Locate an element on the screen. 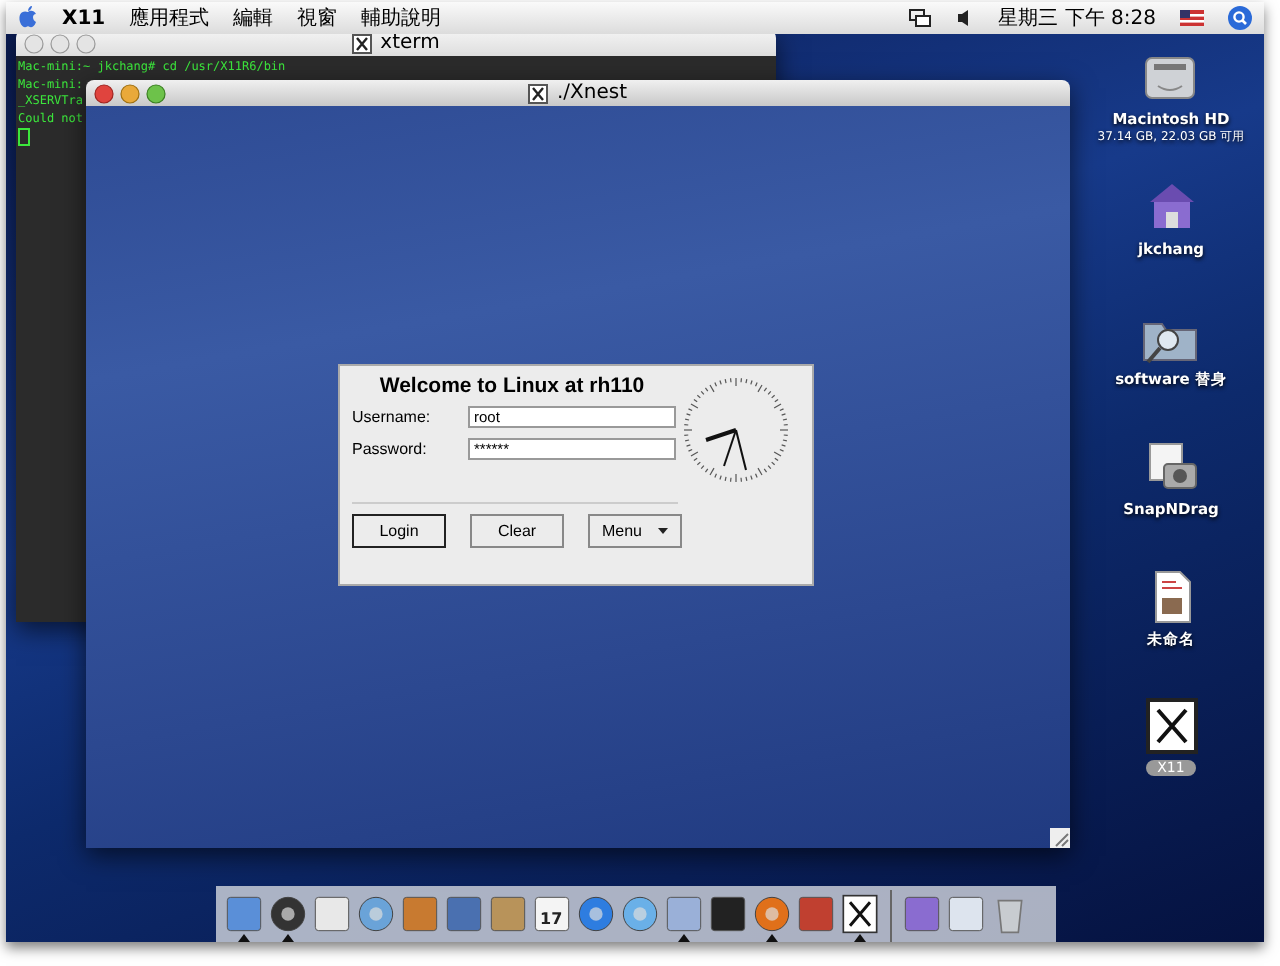 This screenshot has height=966, width=1280. minimize-button is located at coordinates (130, 93).